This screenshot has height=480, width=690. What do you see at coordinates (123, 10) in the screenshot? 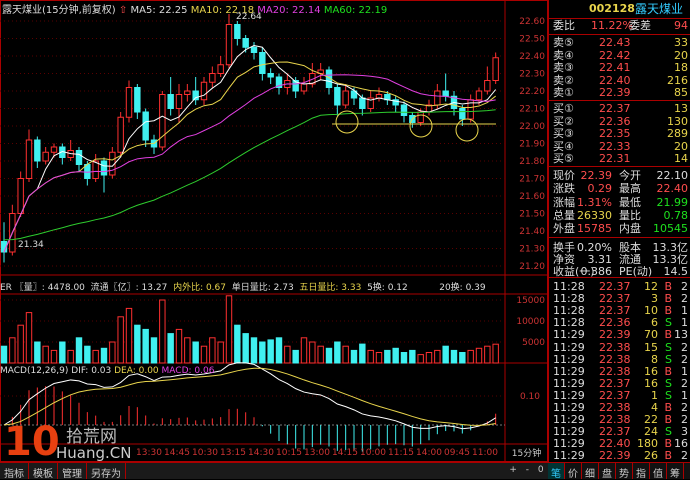
I see `arrow-up-icon: ⇧` at bounding box center [123, 10].